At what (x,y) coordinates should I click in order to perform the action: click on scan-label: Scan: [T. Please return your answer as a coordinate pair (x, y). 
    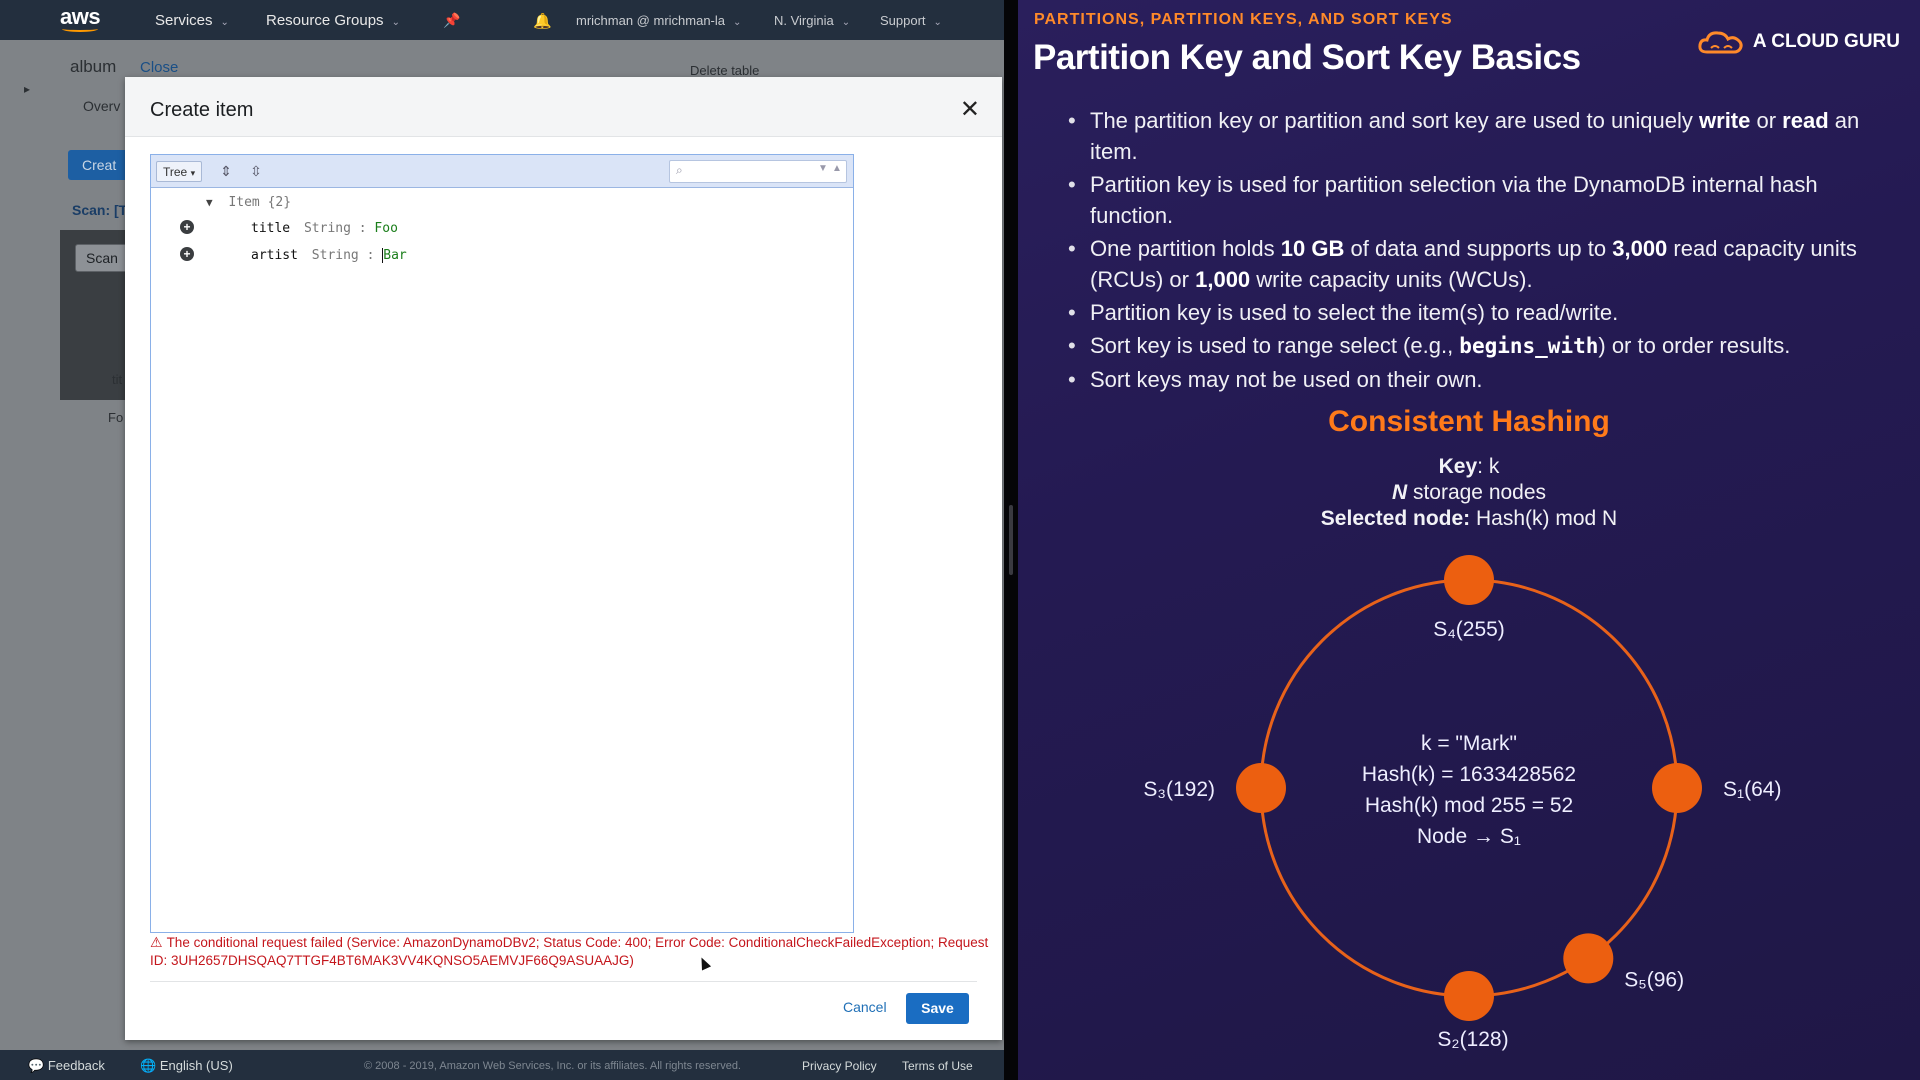
    Looking at the image, I should click on (100, 210).